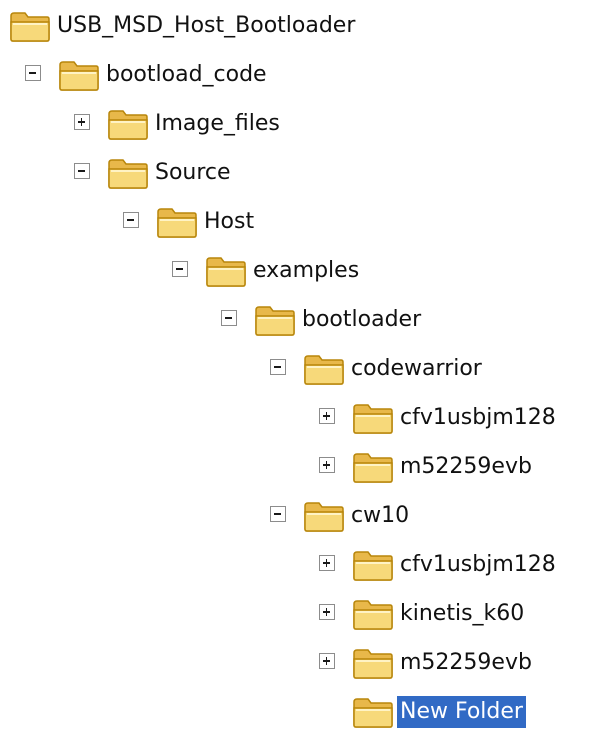  Describe the element at coordinates (300, 614) in the screenshot. I see `tree-row: kinetis_k60` at that location.